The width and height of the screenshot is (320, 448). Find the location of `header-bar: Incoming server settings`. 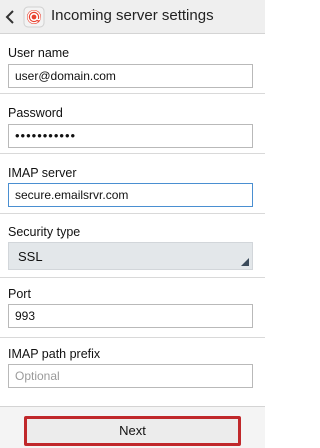

header-bar: Incoming server settings is located at coordinates (132, 17).